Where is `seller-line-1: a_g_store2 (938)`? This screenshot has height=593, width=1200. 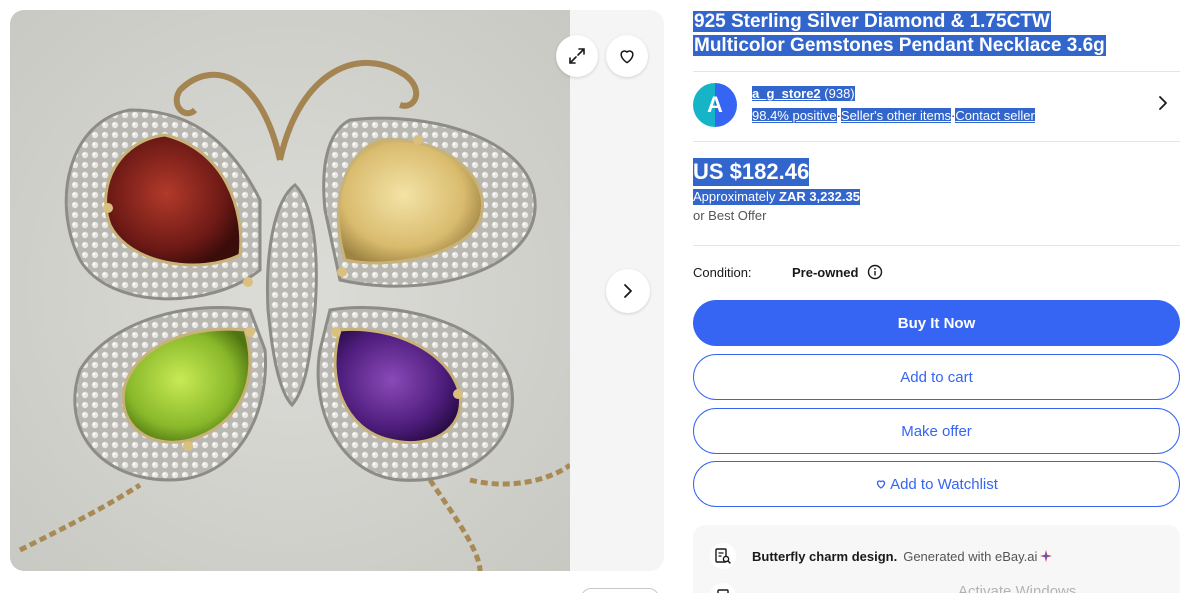 seller-line-1: a_g_store2 (938) is located at coordinates (803, 93).